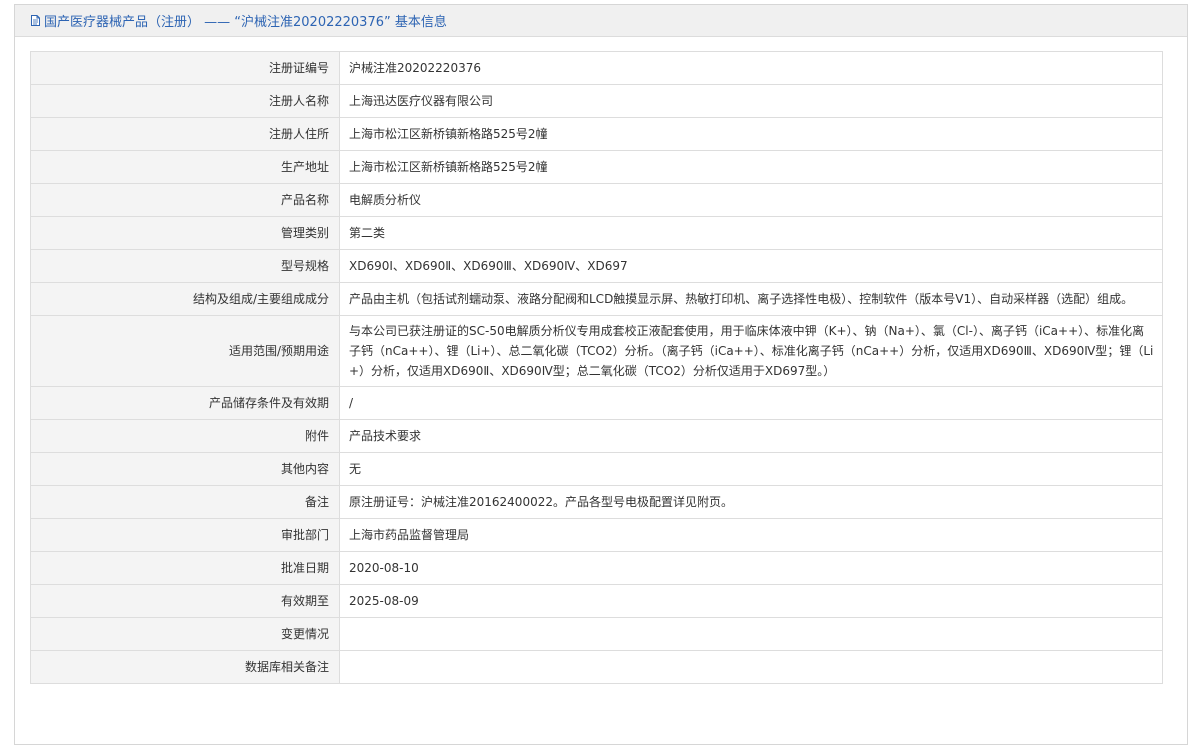  I want to click on table-row: 批准日期 2020-08-10, so click(596, 568).